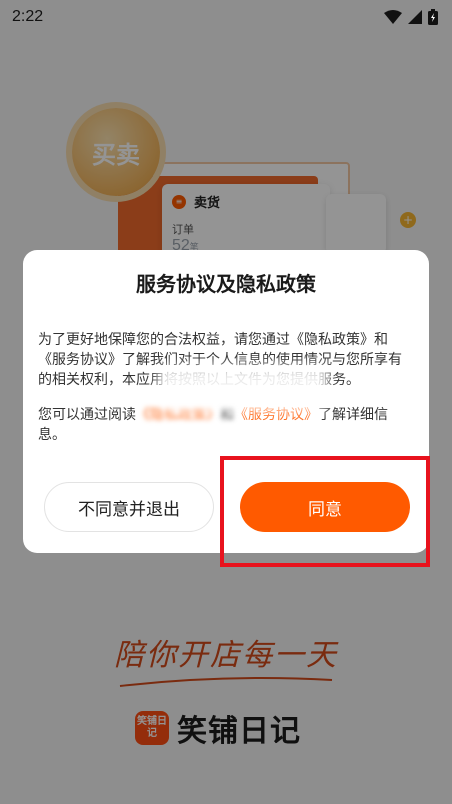 The width and height of the screenshot is (452, 804). What do you see at coordinates (28, 16) in the screenshot?
I see `status-time: 2:22` at bounding box center [28, 16].